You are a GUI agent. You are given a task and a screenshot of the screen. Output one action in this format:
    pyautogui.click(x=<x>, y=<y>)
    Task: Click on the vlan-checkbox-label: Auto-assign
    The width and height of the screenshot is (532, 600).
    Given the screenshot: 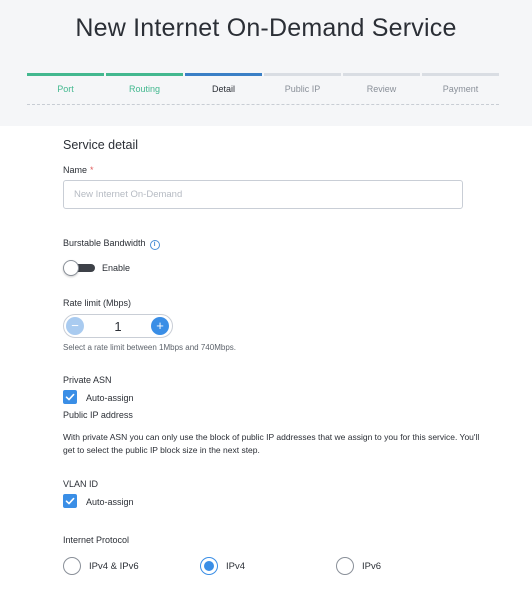 What is the action you would take?
    pyautogui.click(x=110, y=502)
    